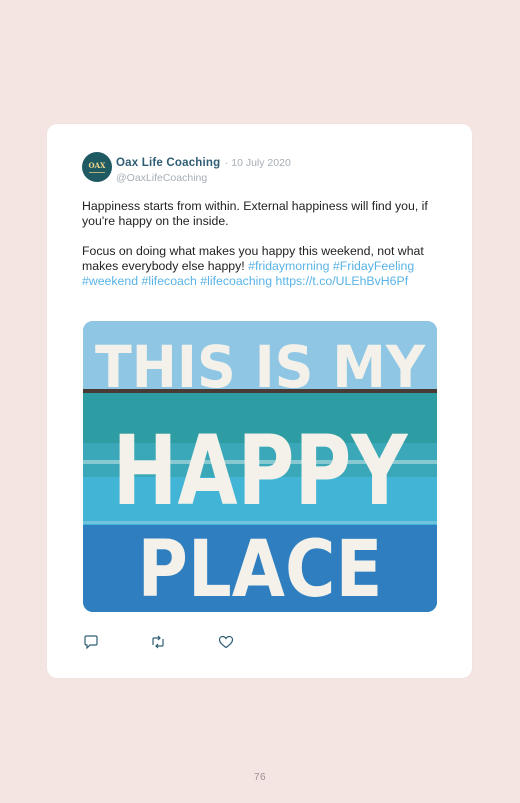  I want to click on avatar: OAX, so click(97, 167).